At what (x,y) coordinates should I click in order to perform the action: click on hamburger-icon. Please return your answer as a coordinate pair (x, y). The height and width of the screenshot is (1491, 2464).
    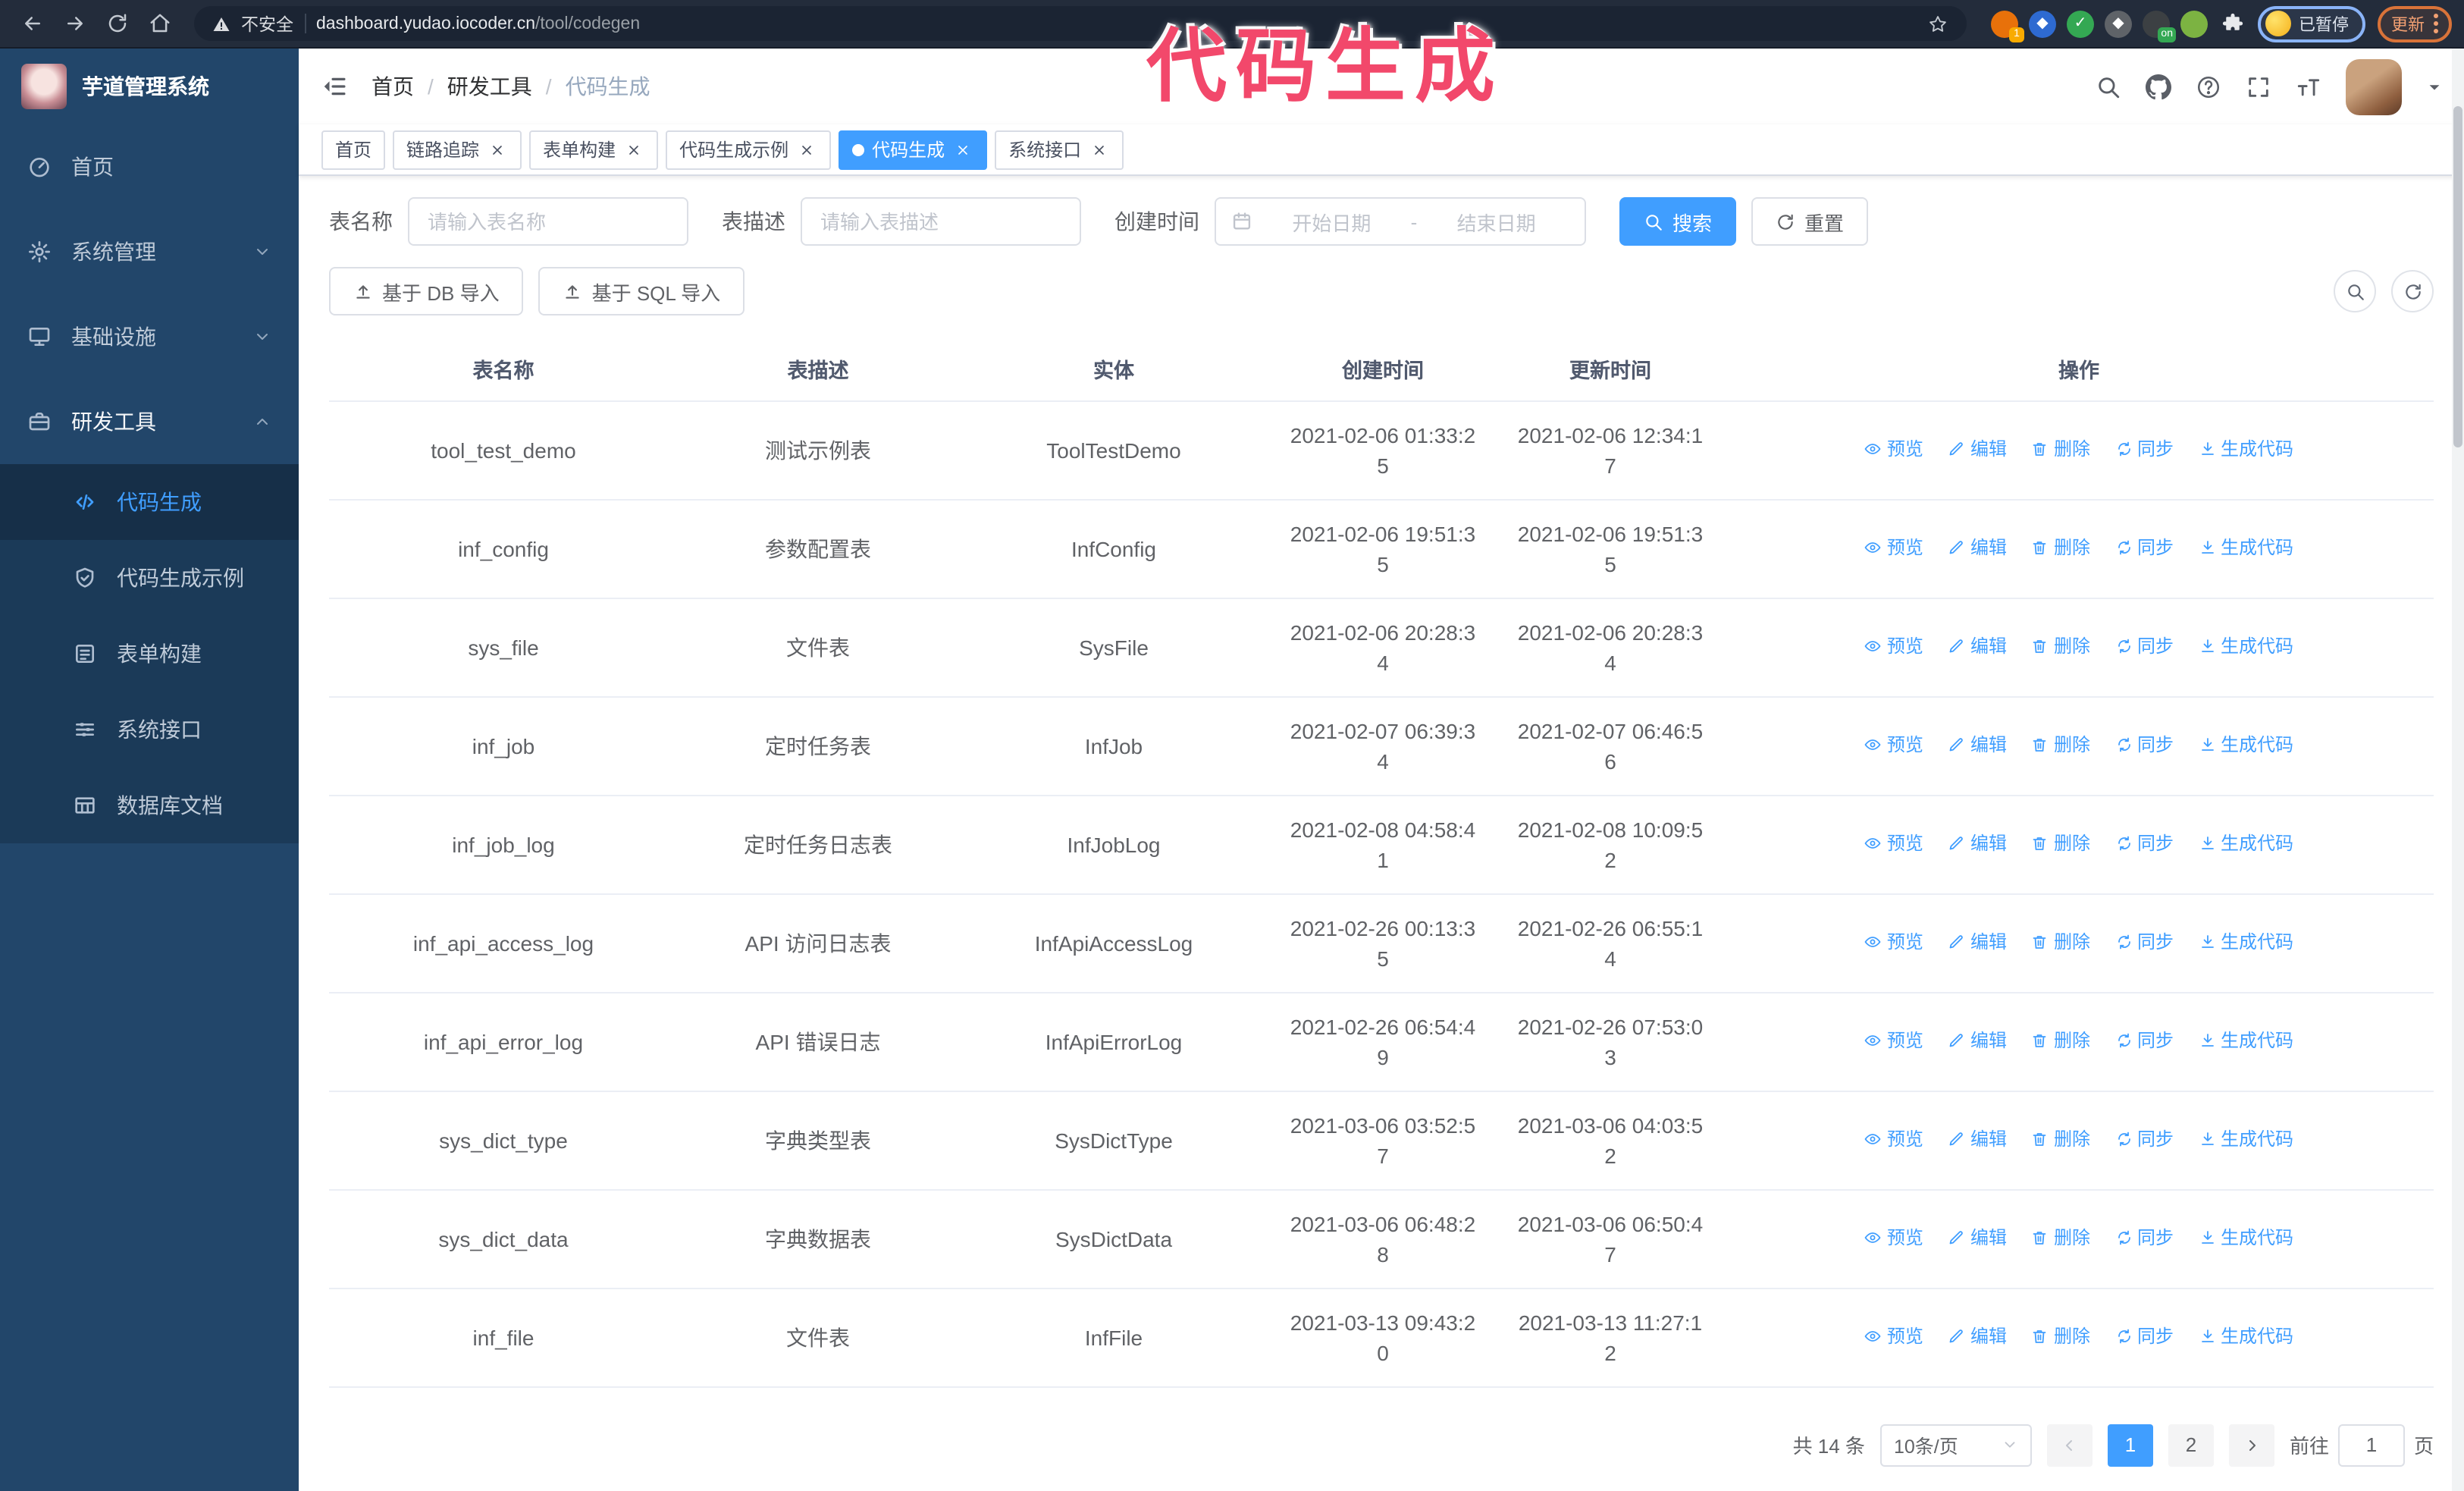
    Looking at the image, I should click on (335, 86).